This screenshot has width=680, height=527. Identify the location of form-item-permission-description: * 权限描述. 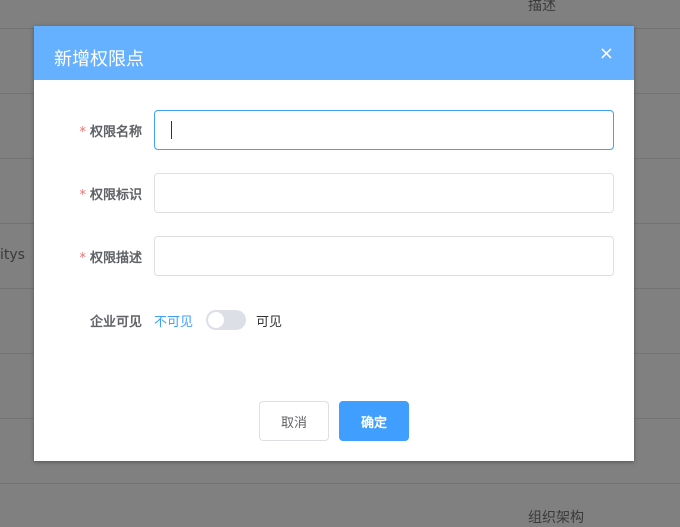
(334, 256).